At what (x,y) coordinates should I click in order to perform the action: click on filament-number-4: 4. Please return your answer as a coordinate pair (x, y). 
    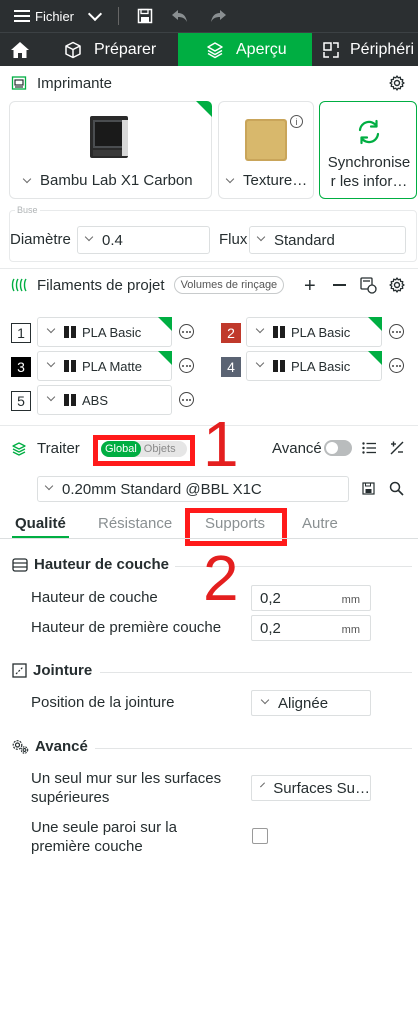
    Looking at the image, I should click on (231, 367).